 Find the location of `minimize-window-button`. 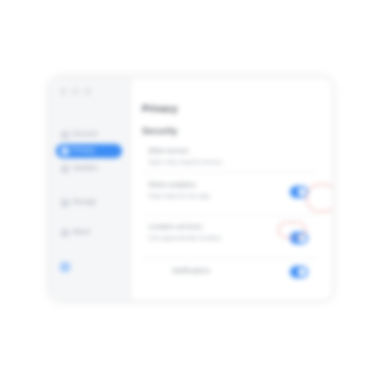

minimize-window-button is located at coordinates (75, 91).